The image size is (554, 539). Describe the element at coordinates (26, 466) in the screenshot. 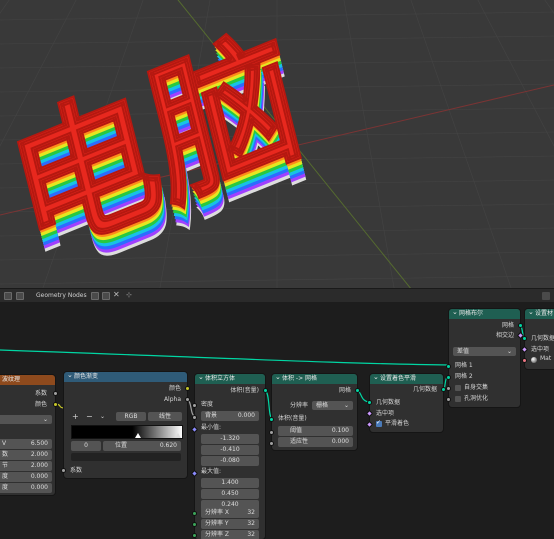

I see `wave-detail-field: 节 2.000` at that location.